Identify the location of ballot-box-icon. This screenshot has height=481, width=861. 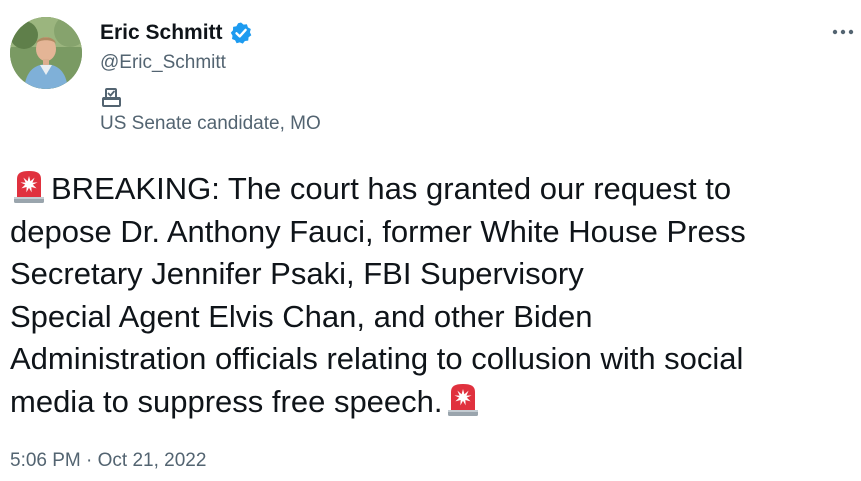
(111, 97).